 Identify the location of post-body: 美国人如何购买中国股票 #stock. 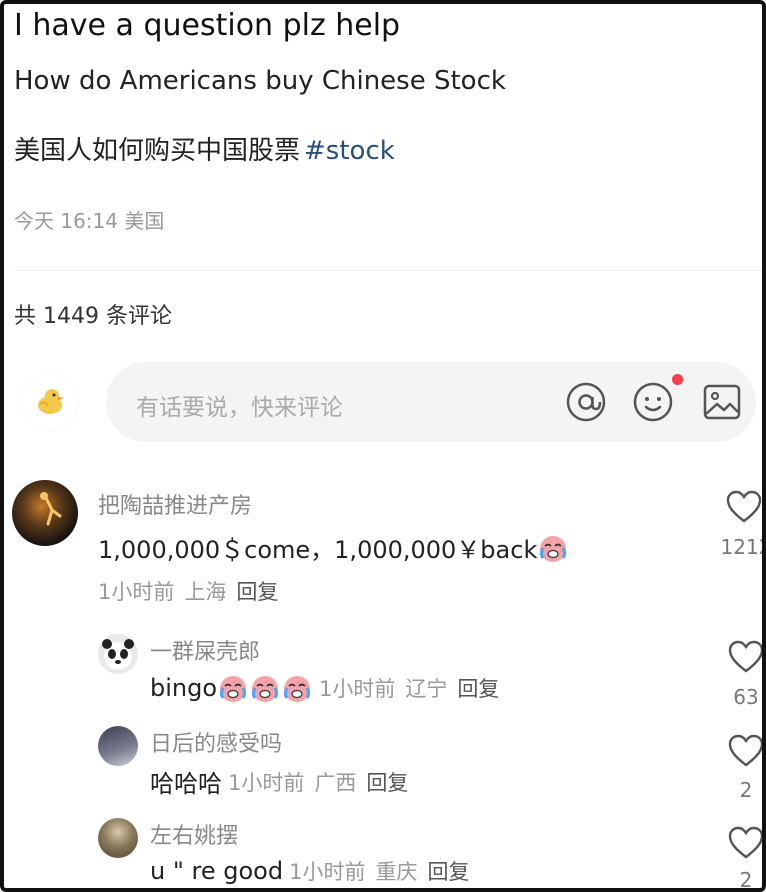
(204, 148).